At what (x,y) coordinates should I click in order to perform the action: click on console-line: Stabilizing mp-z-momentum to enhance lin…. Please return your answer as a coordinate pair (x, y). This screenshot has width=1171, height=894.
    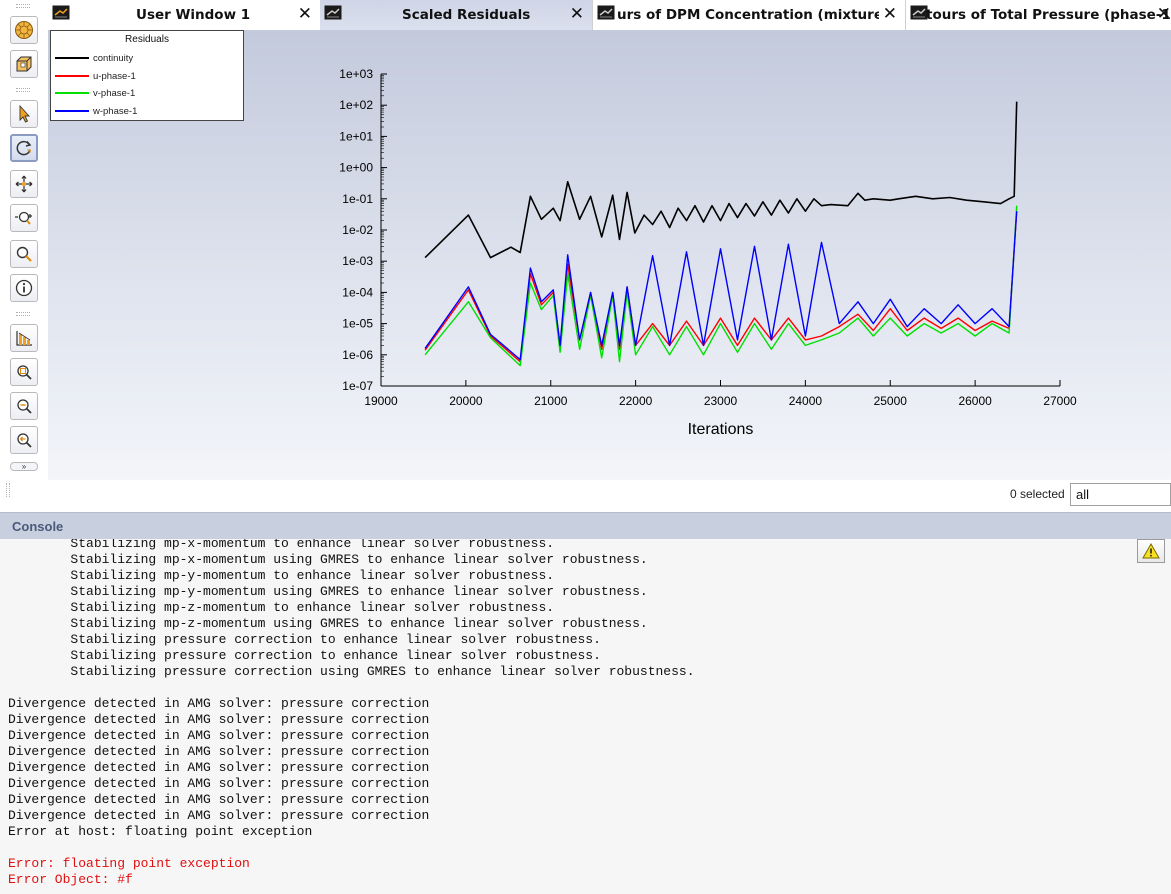
    Looking at the image, I should click on (281, 607).